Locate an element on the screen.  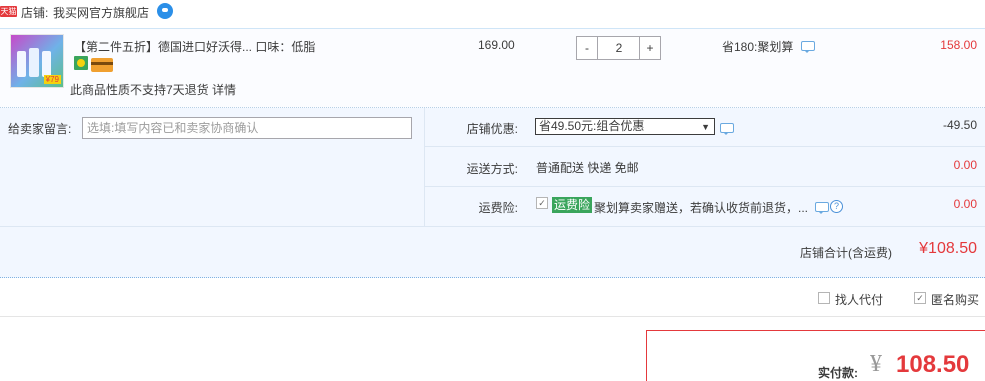
shipping-label: 运送方式: is located at coordinates (492, 169).